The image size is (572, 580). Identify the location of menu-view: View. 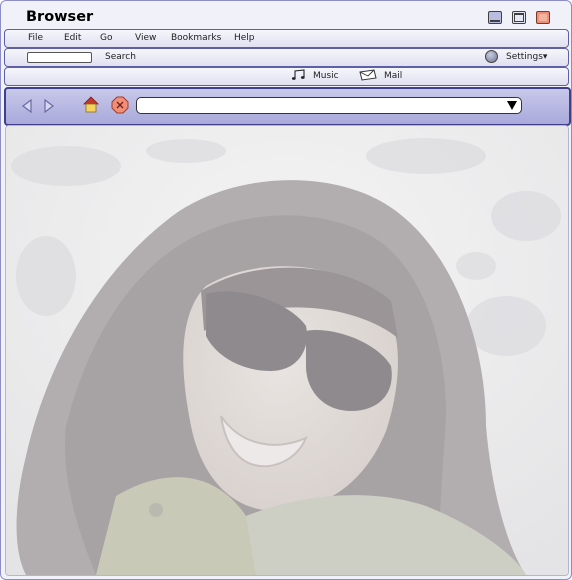
(145, 38).